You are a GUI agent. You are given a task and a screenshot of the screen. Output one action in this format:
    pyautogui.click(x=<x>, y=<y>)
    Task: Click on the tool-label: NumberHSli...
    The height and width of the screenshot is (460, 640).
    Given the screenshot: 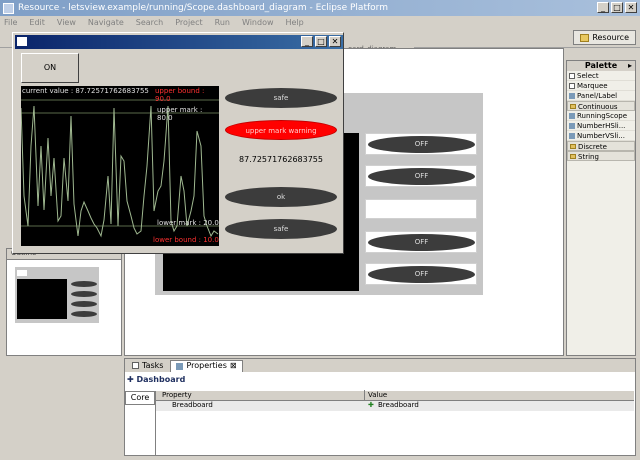 What is the action you would take?
    pyautogui.click(x=601, y=126)
    